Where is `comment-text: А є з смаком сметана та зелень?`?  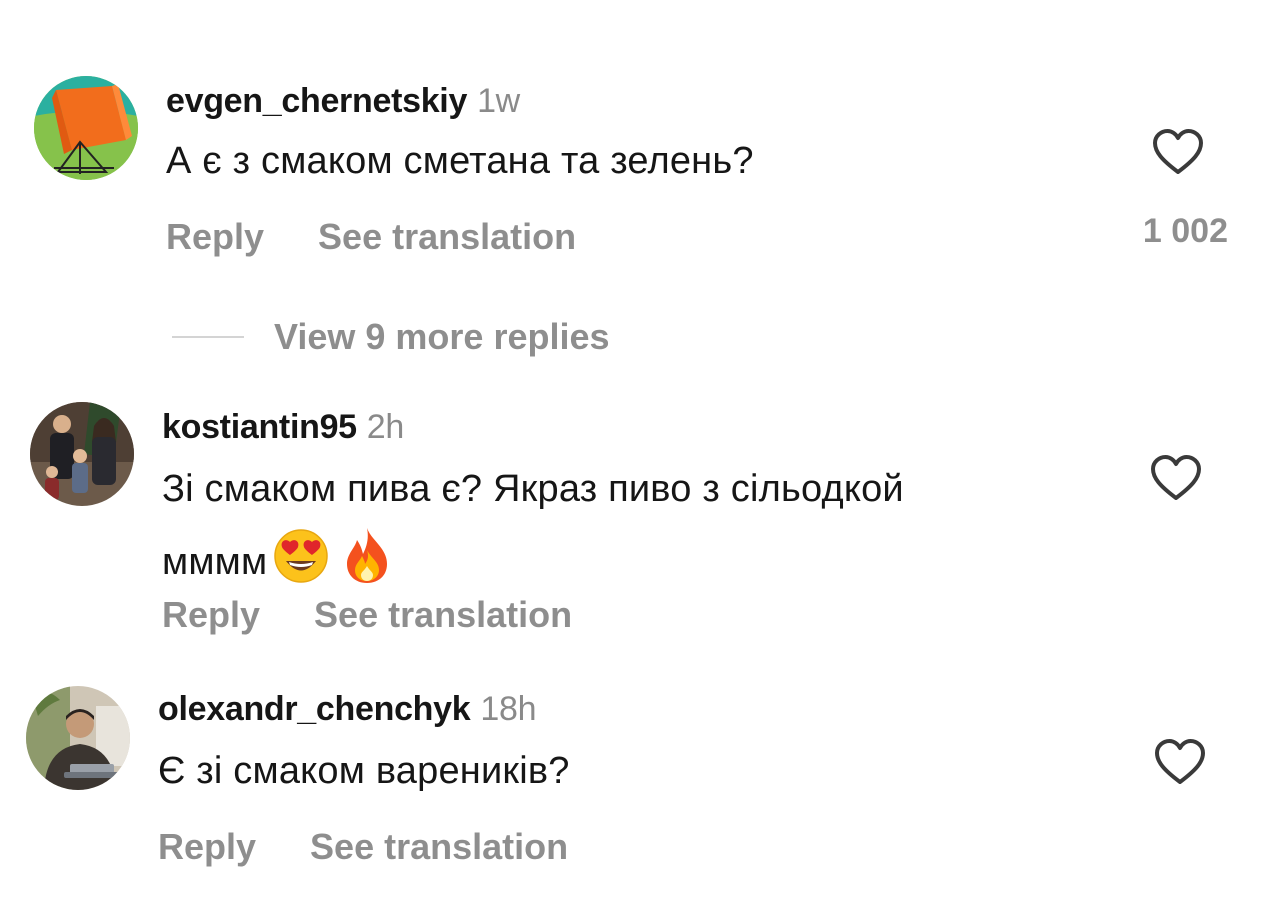 comment-text: А є з смаком сметана та зелень? is located at coordinates (646, 161).